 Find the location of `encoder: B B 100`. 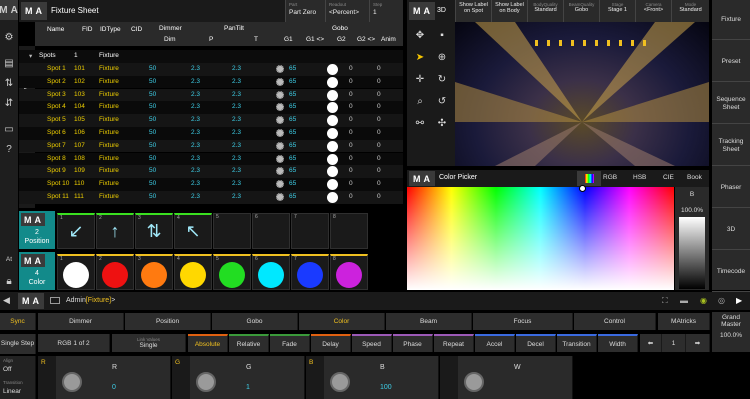

encoder: B B 100 is located at coordinates (372, 377).